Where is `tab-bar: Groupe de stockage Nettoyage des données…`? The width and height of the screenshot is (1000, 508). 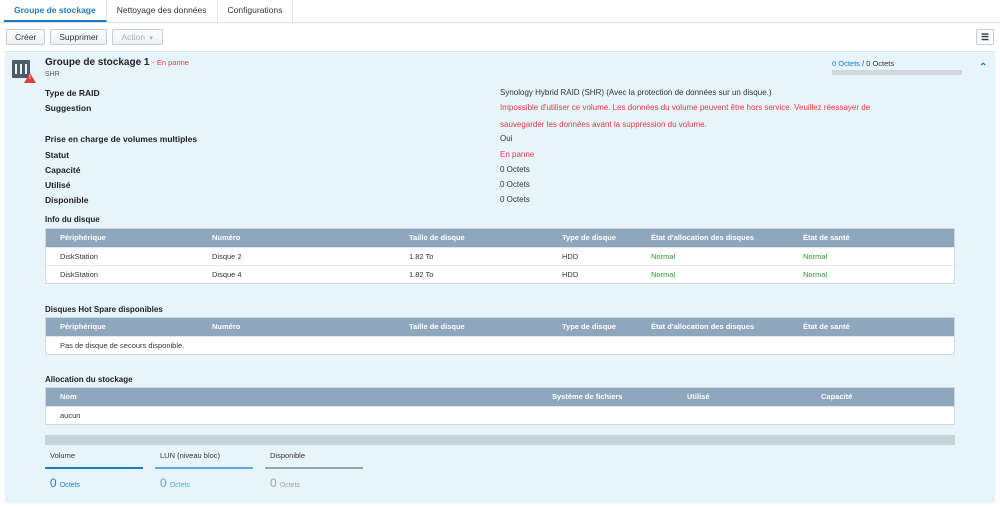 tab-bar: Groupe de stockage Nettoyage des données… is located at coordinates (500, 11).